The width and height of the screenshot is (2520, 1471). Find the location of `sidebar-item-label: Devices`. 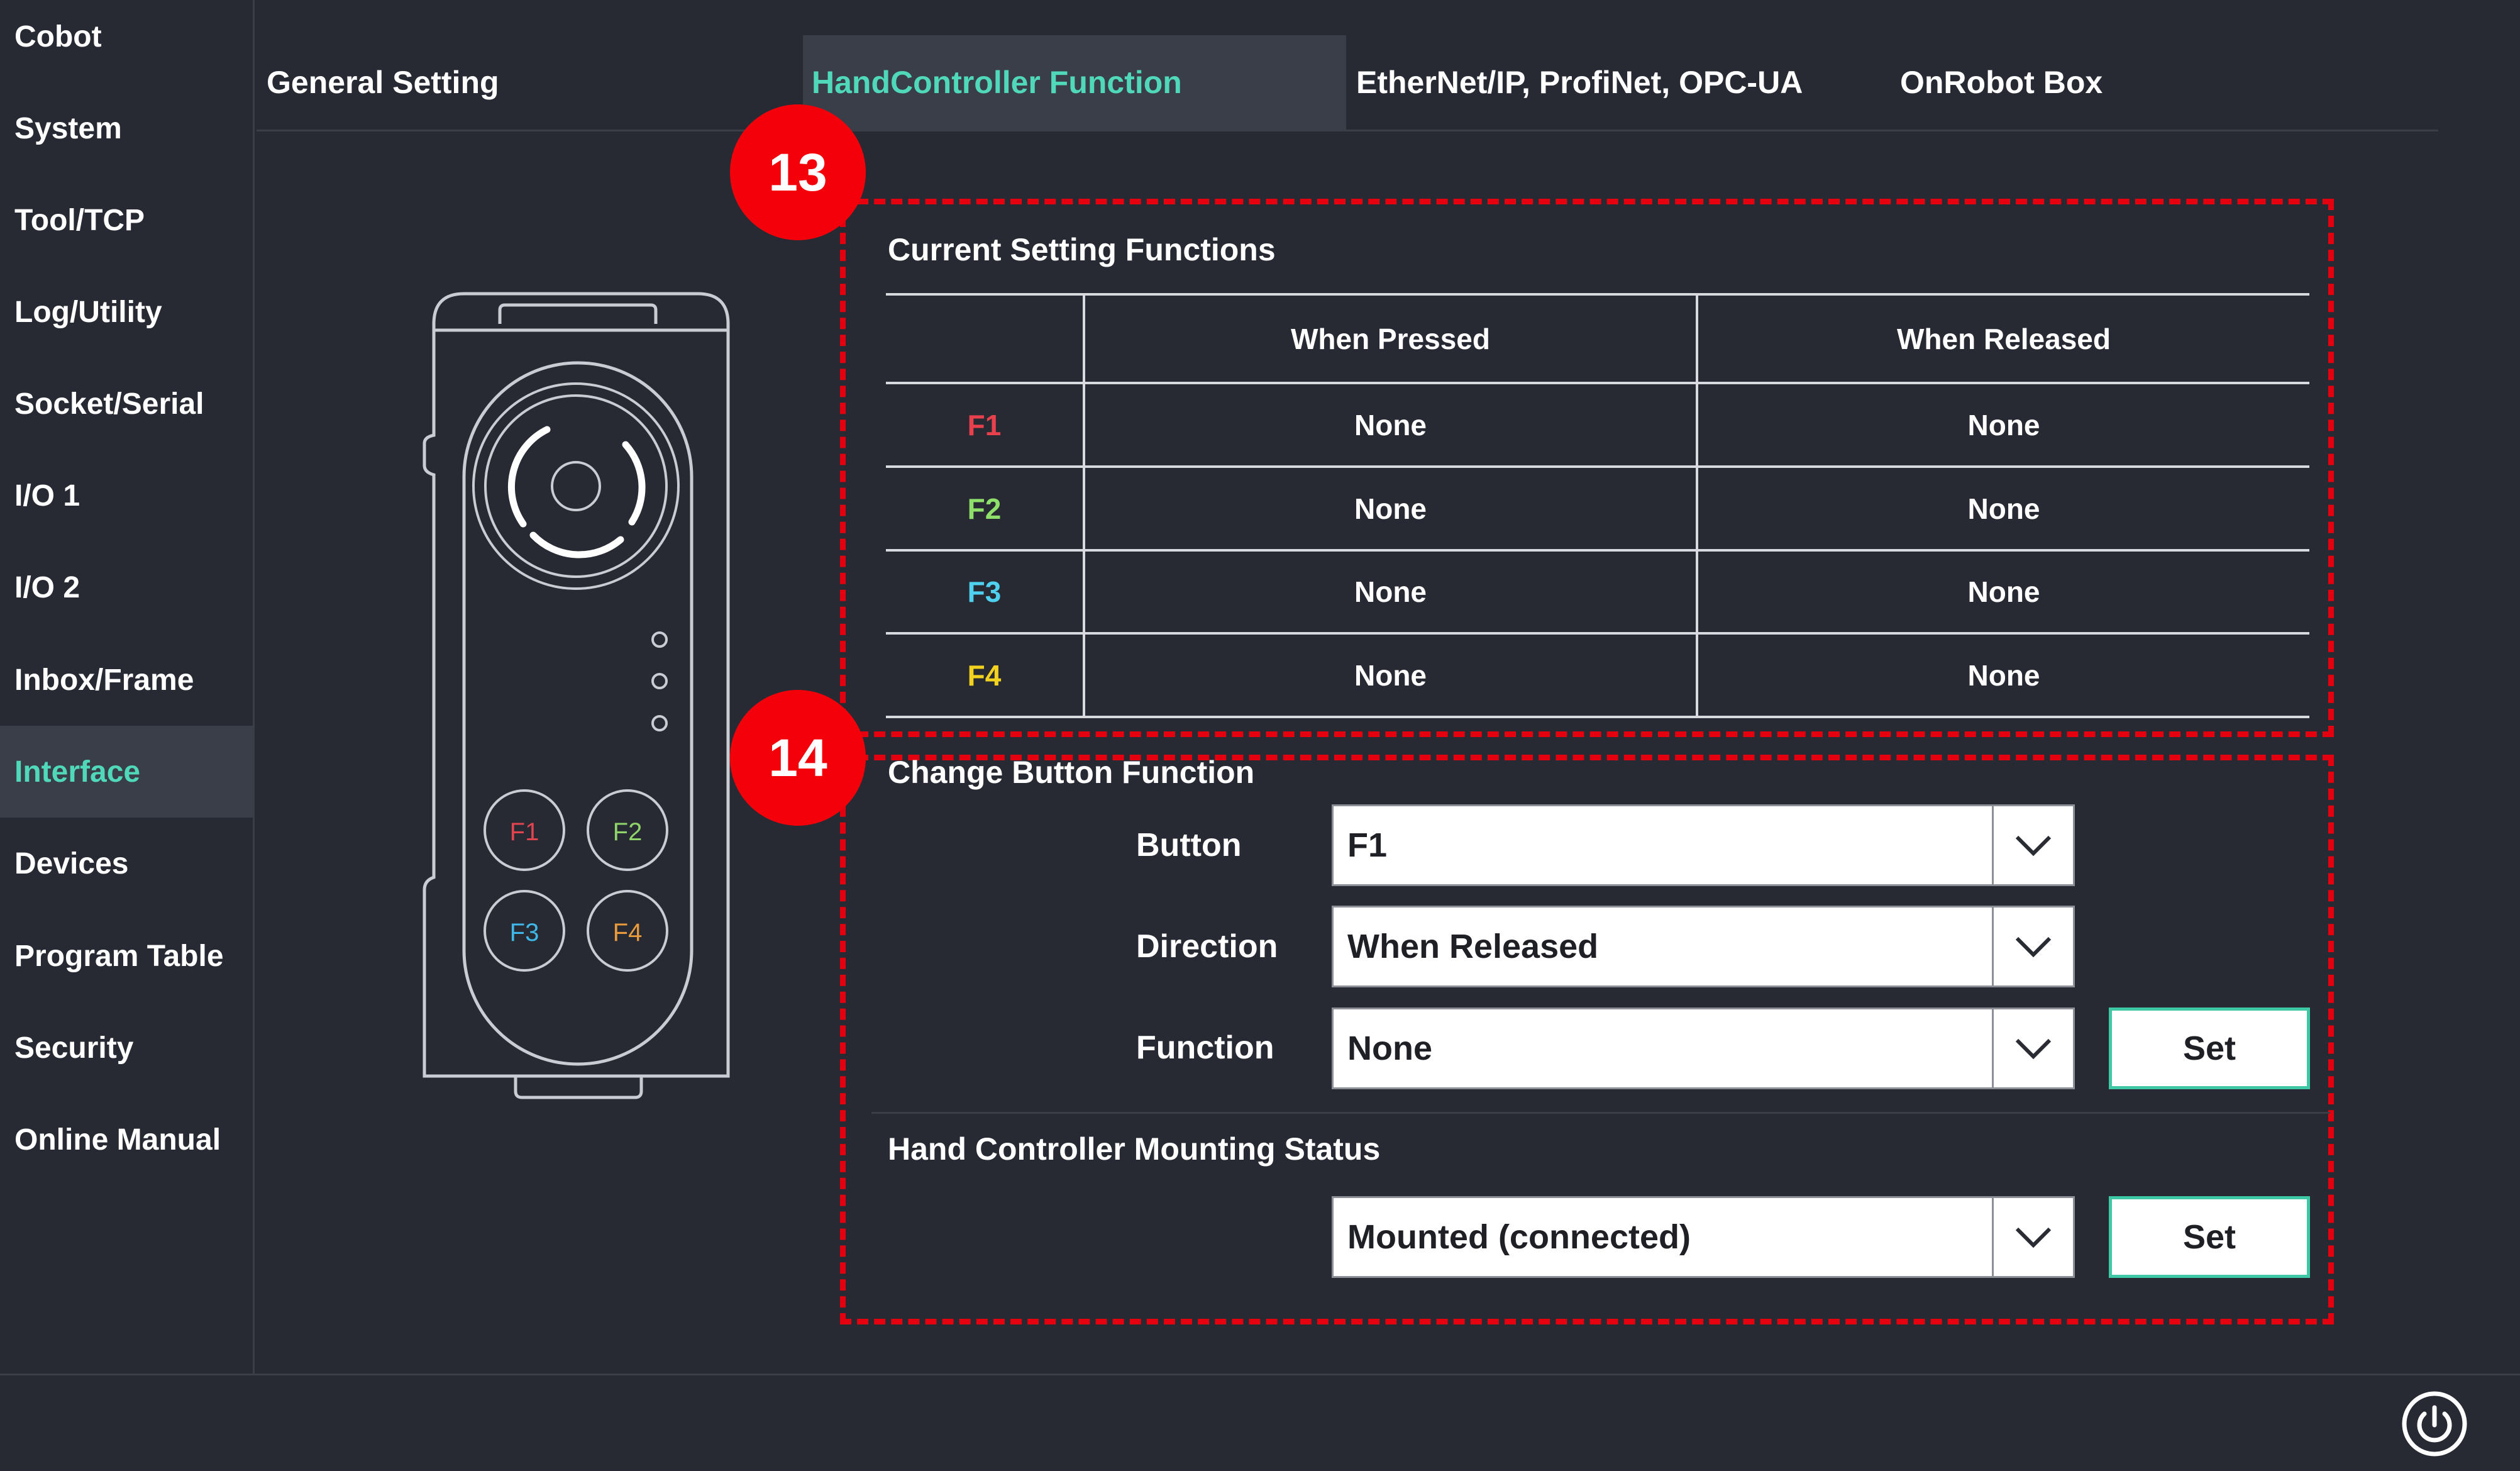

sidebar-item-label: Devices is located at coordinates (71, 863).